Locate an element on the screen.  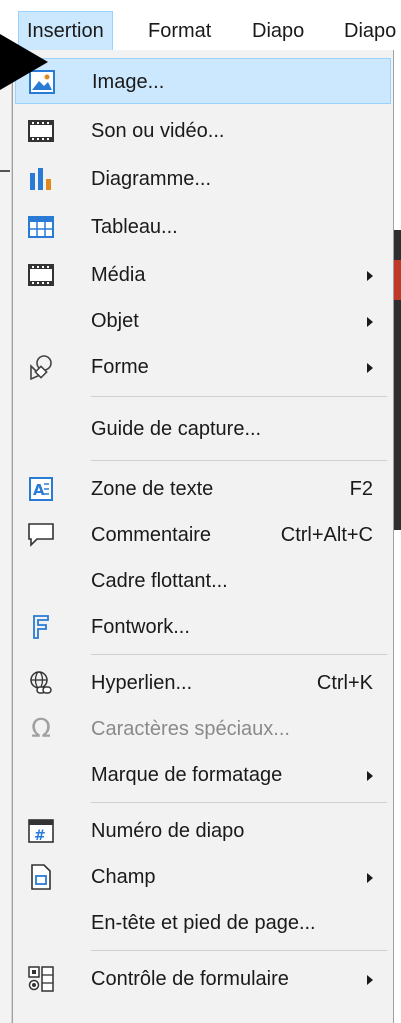
menu-item-zone-texte: A Zone de texte F2 is located at coordinates (203, 489).